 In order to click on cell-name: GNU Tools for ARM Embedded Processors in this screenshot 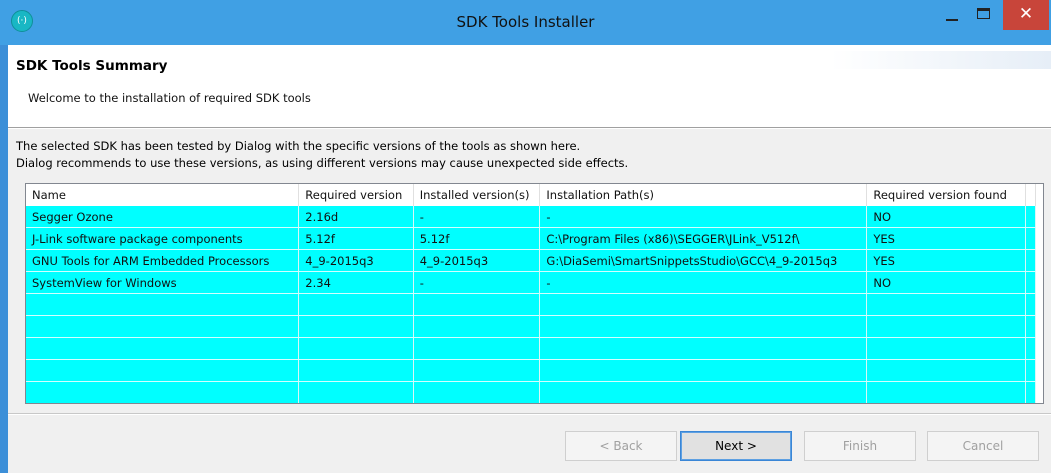, I will do `click(163, 260)`.